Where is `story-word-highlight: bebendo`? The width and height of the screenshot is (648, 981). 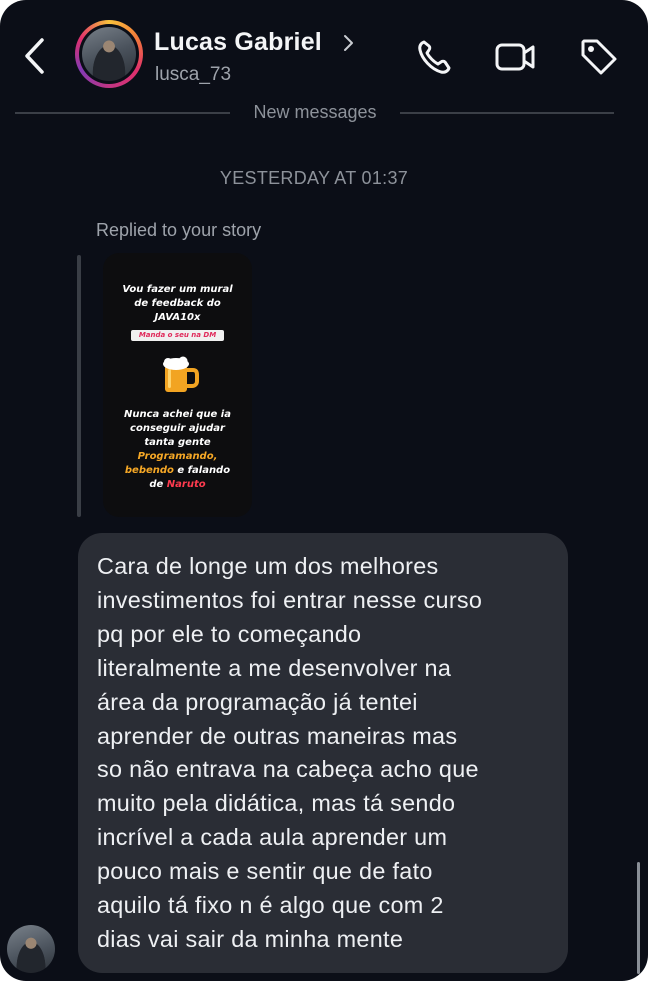 story-word-highlight: bebendo is located at coordinates (149, 470).